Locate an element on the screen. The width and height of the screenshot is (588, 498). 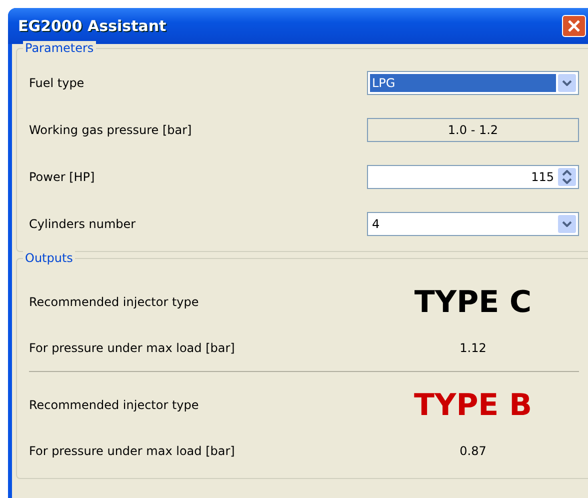
spin-arrows-icon is located at coordinates (567, 177).